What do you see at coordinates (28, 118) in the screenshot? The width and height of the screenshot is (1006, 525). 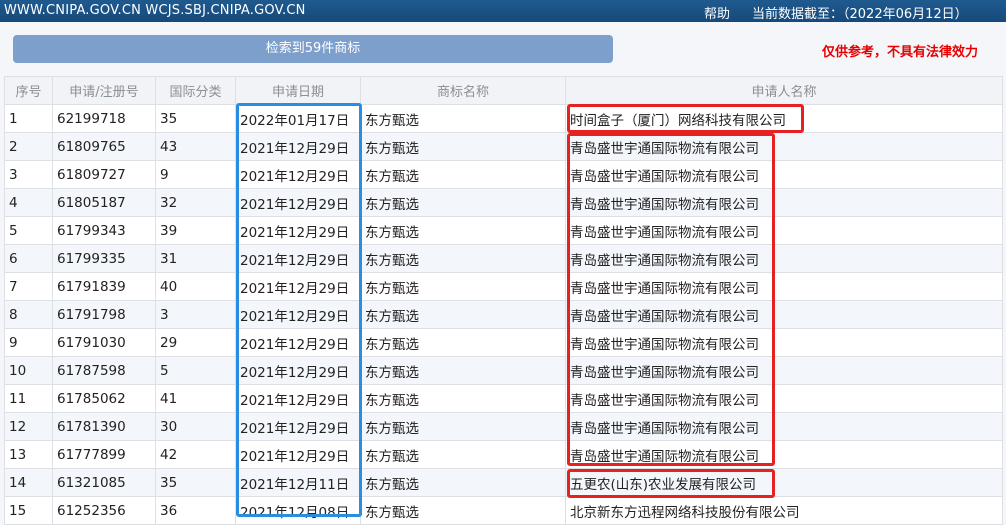 I see `cell-serial: 1` at bounding box center [28, 118].